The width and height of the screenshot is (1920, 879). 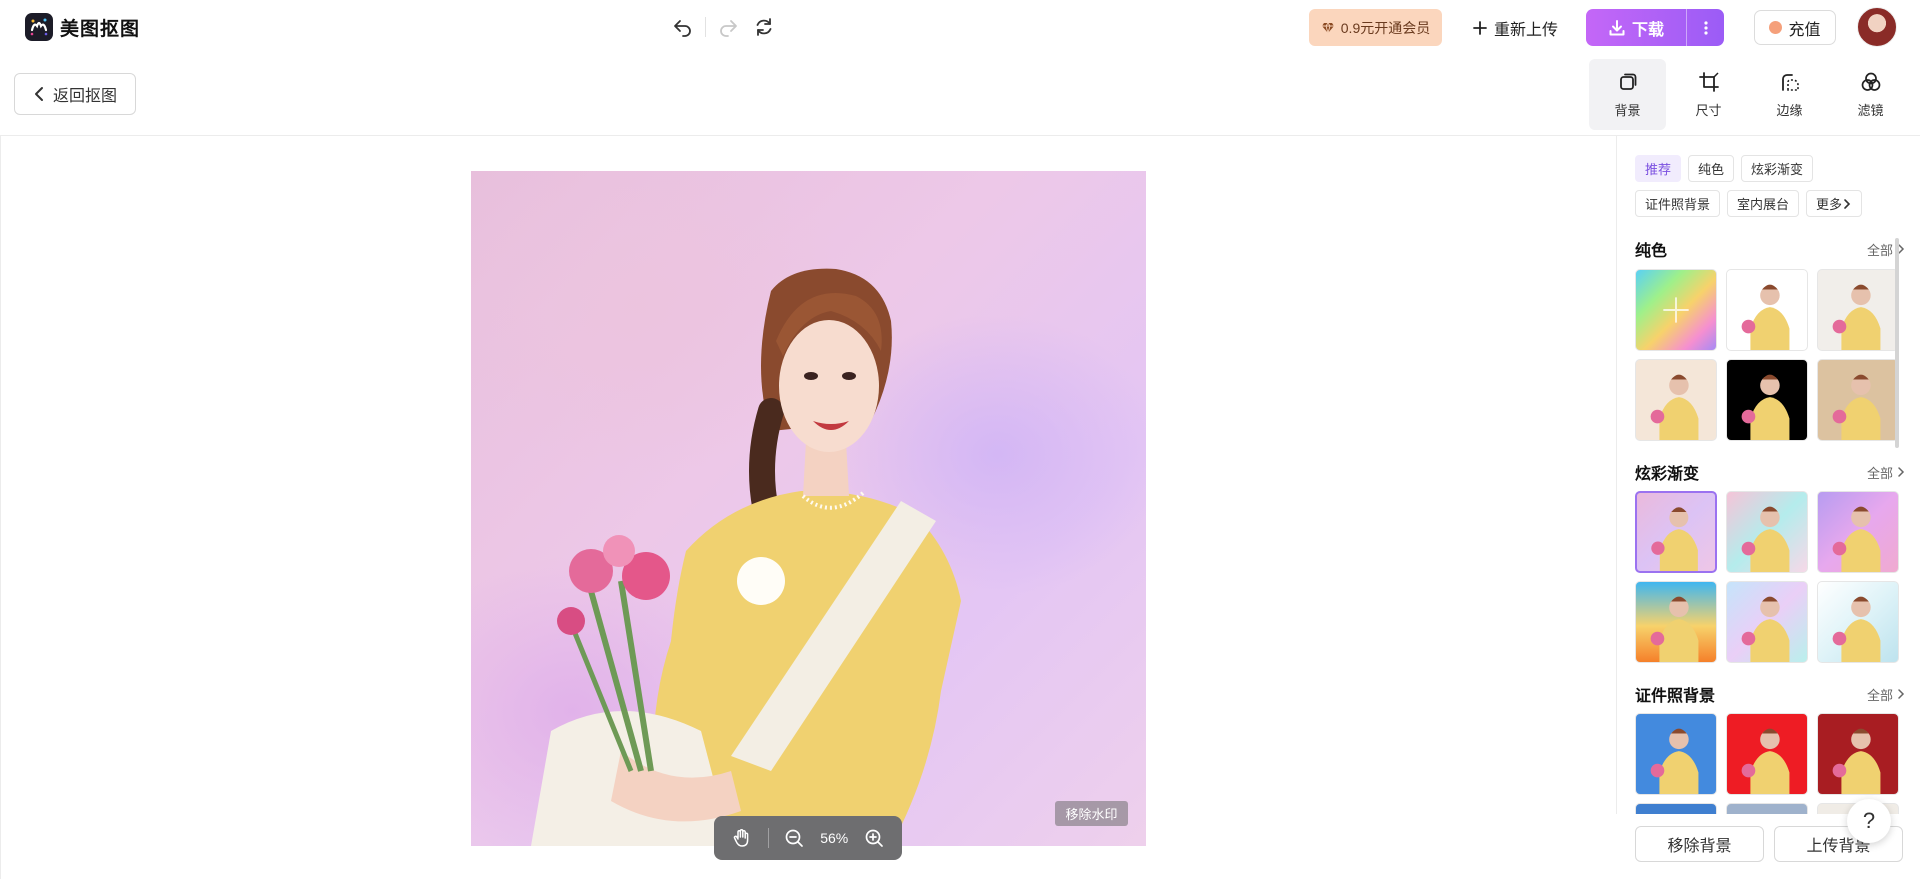 What do you see at coordinates (768, 838) in the screenshot?
I see `zoom-divider` at bounding box center [768, 838].